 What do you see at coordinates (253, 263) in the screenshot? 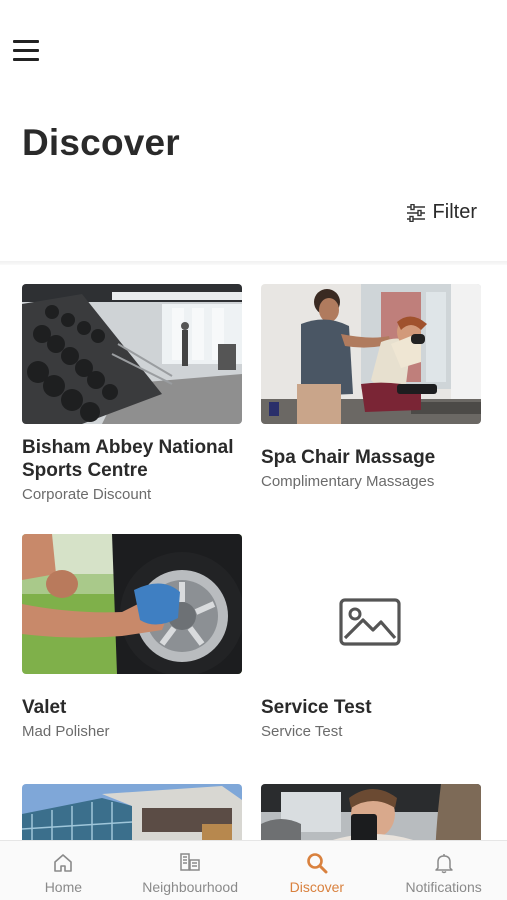
I see `header-divider` at bounding box center [253, 263].